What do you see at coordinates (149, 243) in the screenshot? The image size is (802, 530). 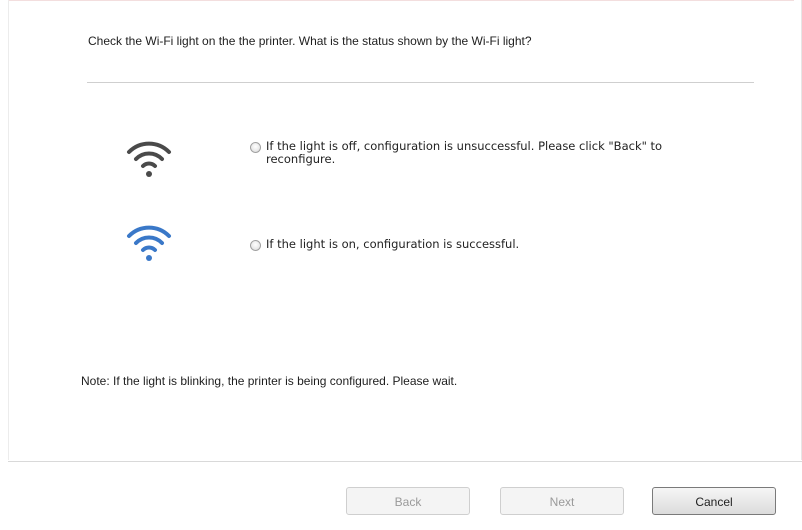 I see `wifi-on-icon` at bounding box center [149, 243].